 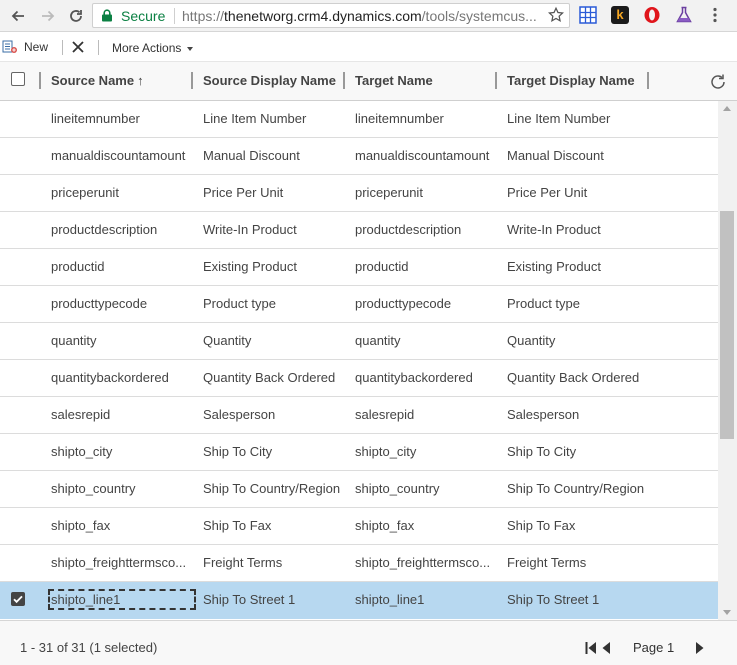 What do you see at coordinates (97, 80) in the screenshot?
I see `column-header-source-name: Source Name ↑` at bounding box center [97, 80].